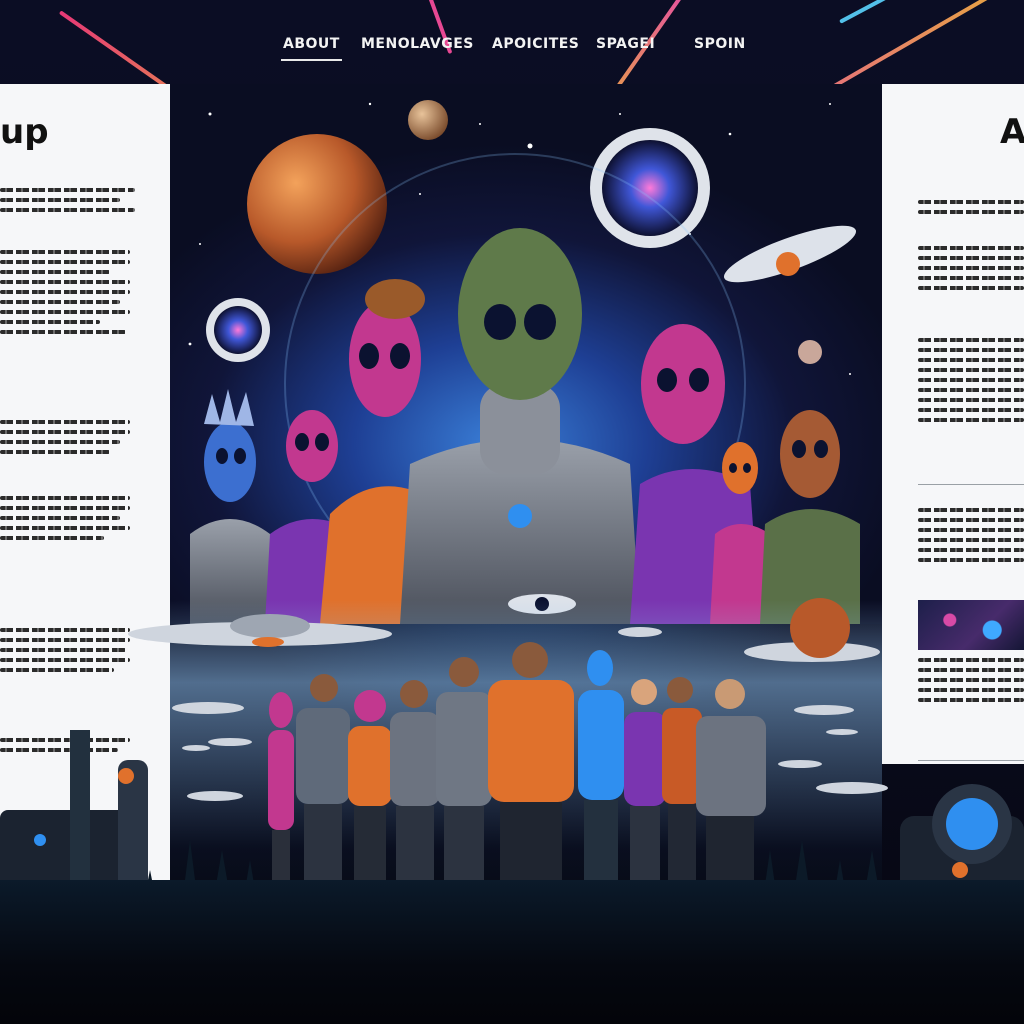 The width and height of the screenshot is (1024, 1024). What do you see at coordinates (812, 630) in the screenshot?
I see `flying-saucer-right` at bounding box center [812, 630].